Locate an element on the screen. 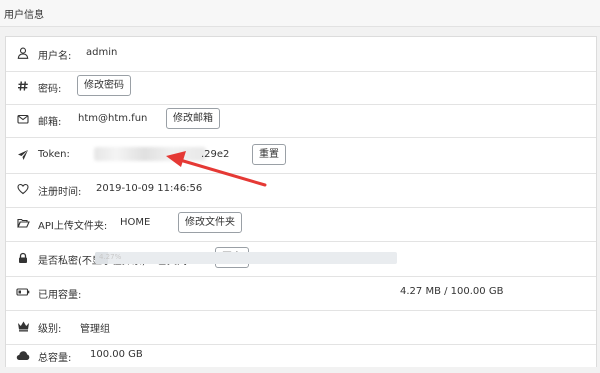 The width and height of the screenshot is (600, 373). paper-plane-icon is located at coordinates (23, 155).